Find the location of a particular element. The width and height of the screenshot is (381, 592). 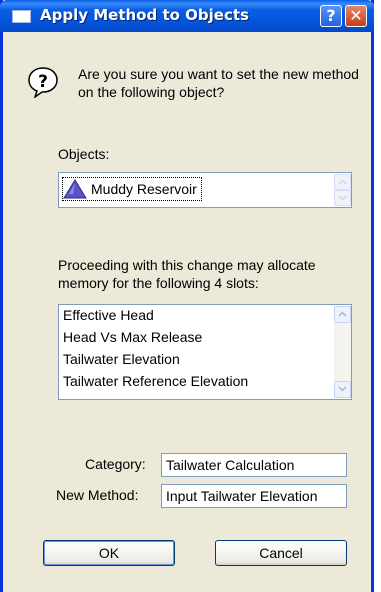

help-button: ? is located at coordinates (331, 16).